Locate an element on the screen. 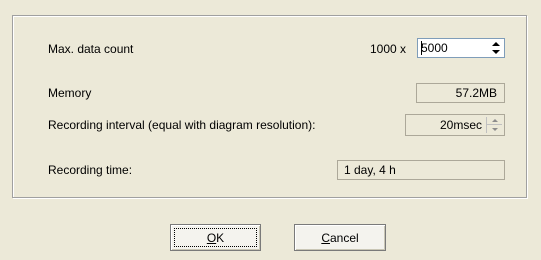 The image size is (541, 260). memory-label: Memory is located at coordinates (70, 93).